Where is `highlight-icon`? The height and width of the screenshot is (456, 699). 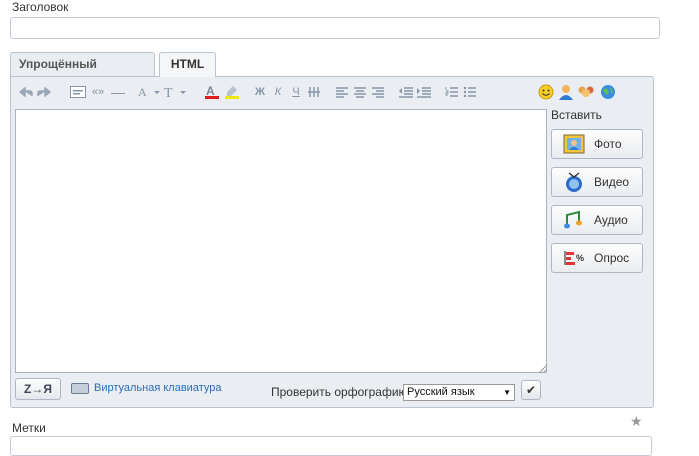 highlight-icon is located at coordinates (232, 92).